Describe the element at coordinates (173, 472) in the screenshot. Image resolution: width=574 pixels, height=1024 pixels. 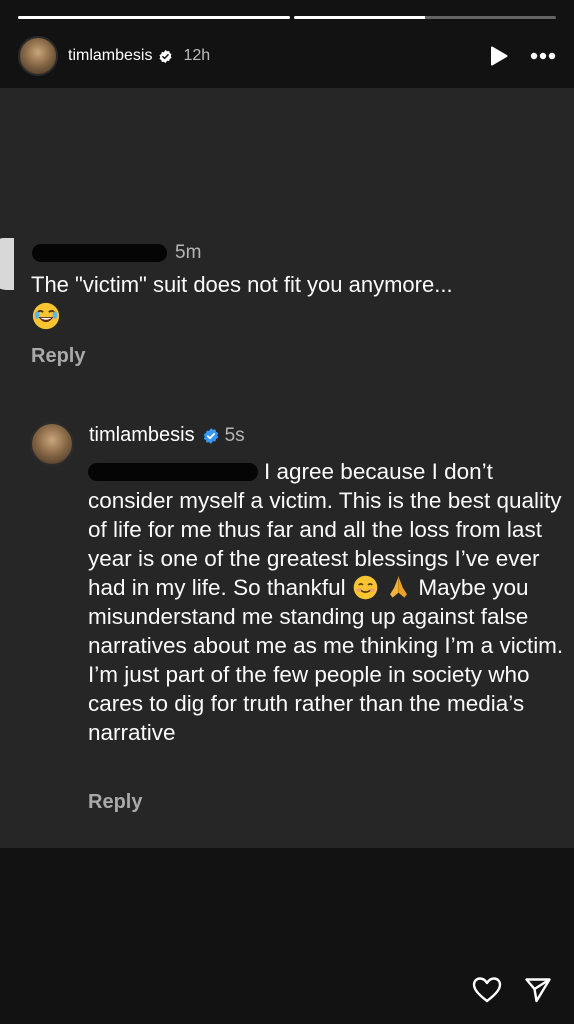
I see `redacted-mention` at that location.